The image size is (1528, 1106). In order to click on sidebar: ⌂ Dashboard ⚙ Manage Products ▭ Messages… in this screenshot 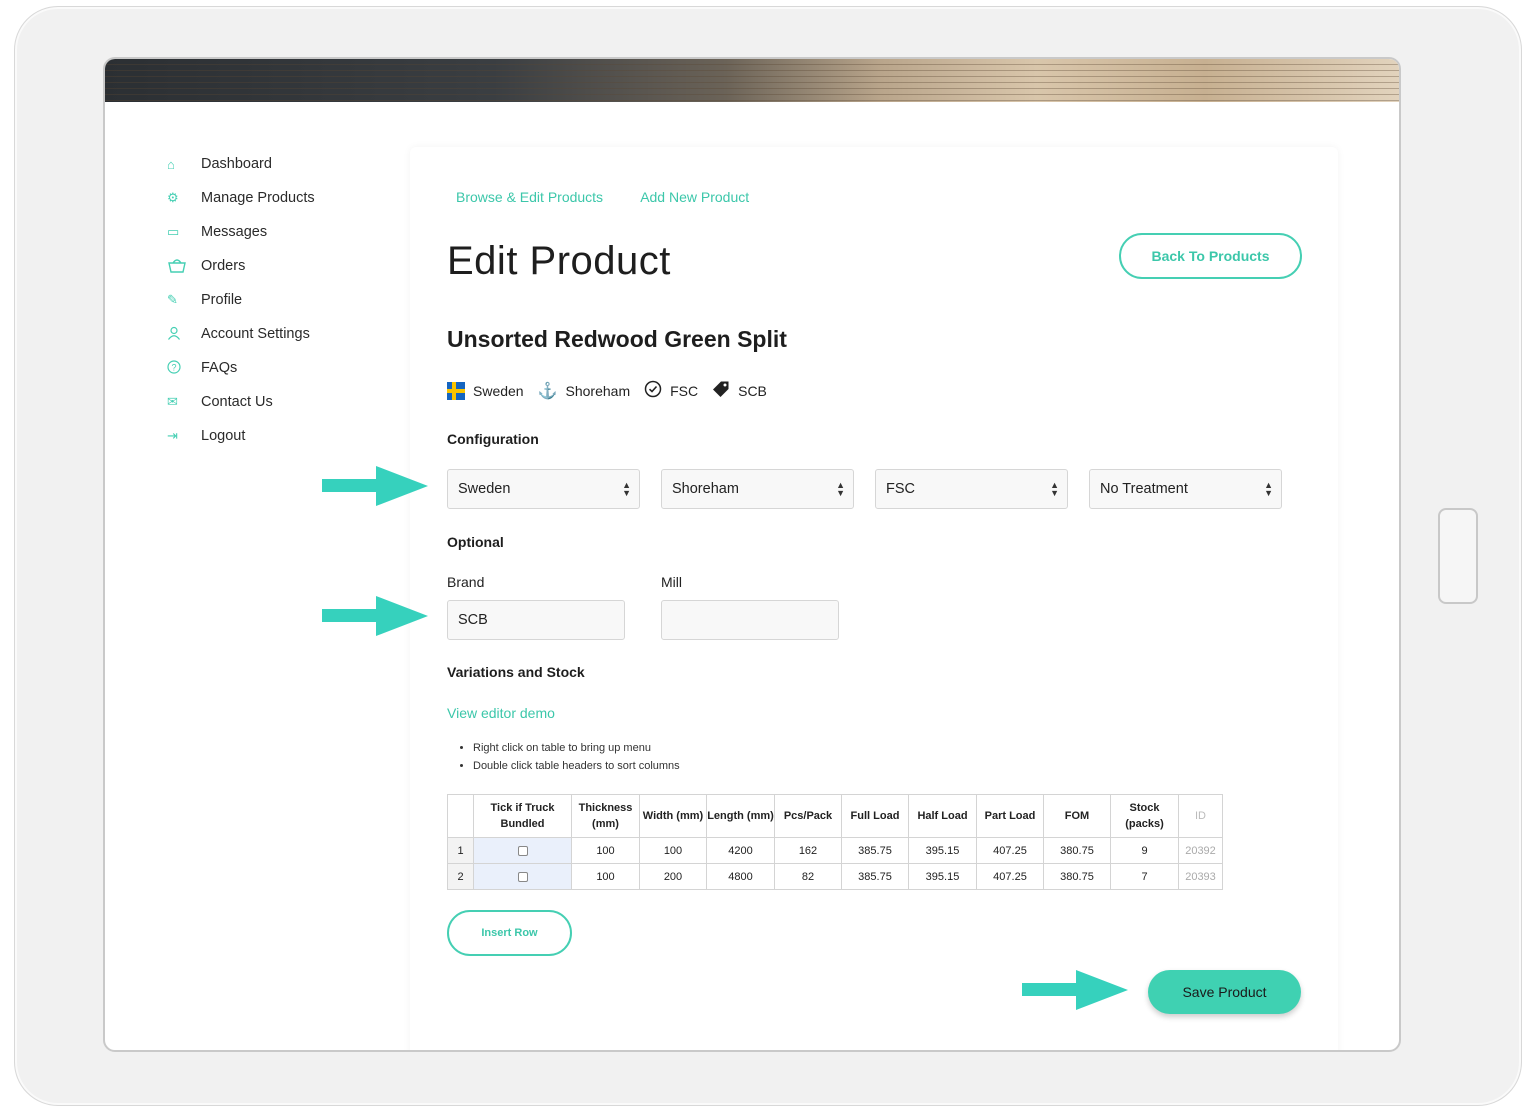, I will do `click(301, 300)`.